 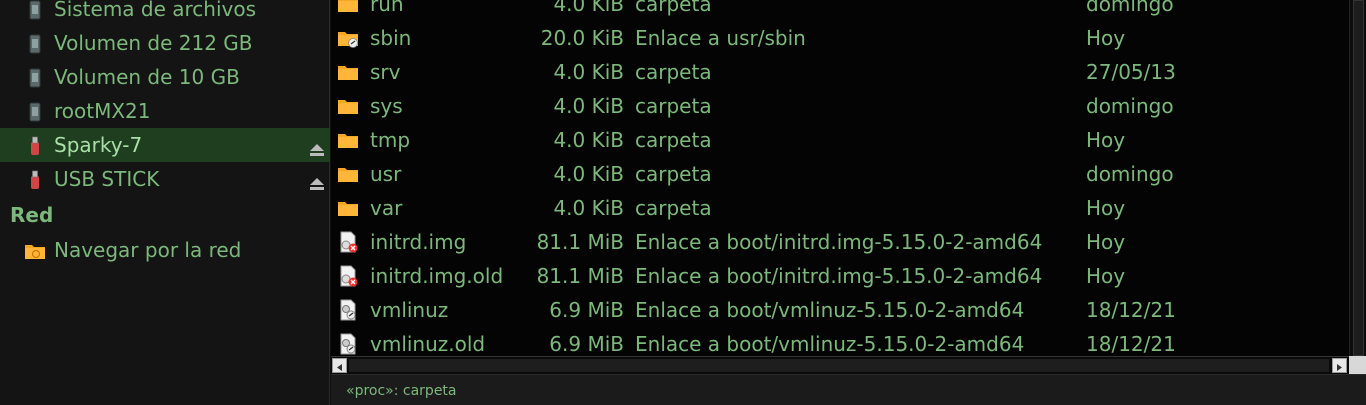 I want to click on file-name: vmlinuz.old, so click(x=428, y=344).